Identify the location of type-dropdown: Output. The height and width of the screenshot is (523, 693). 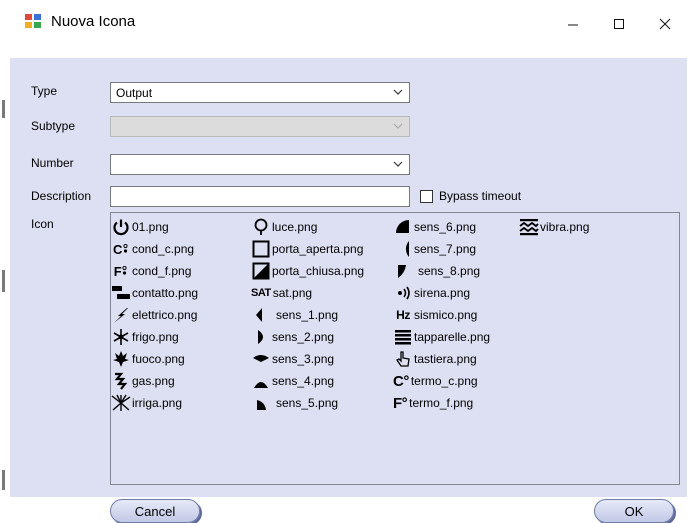
(260, 92).